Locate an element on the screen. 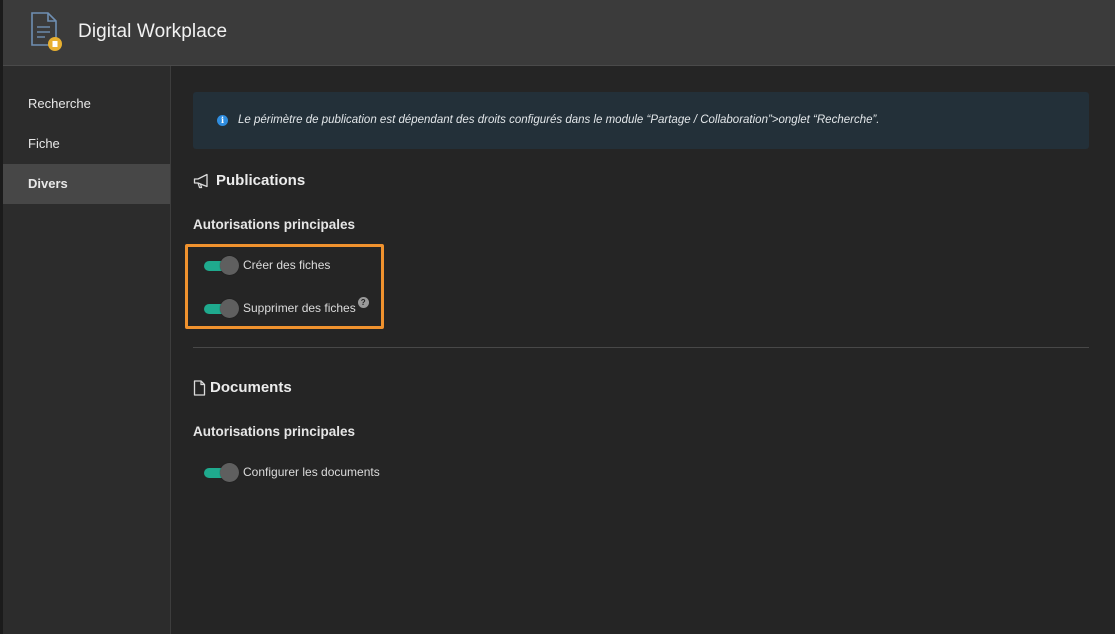  toggle-row-configurer-documents: Configurer les documents is located at coordinates (292, 472).